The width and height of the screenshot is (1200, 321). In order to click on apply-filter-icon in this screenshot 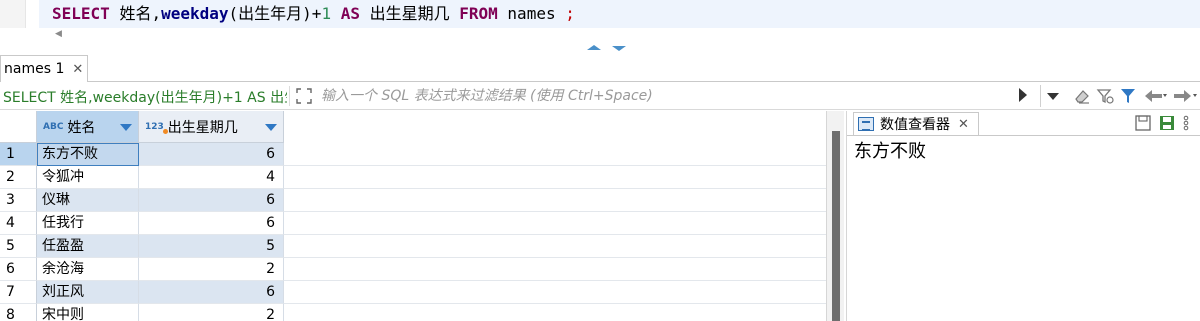, I will do `click(1023, 95)`.